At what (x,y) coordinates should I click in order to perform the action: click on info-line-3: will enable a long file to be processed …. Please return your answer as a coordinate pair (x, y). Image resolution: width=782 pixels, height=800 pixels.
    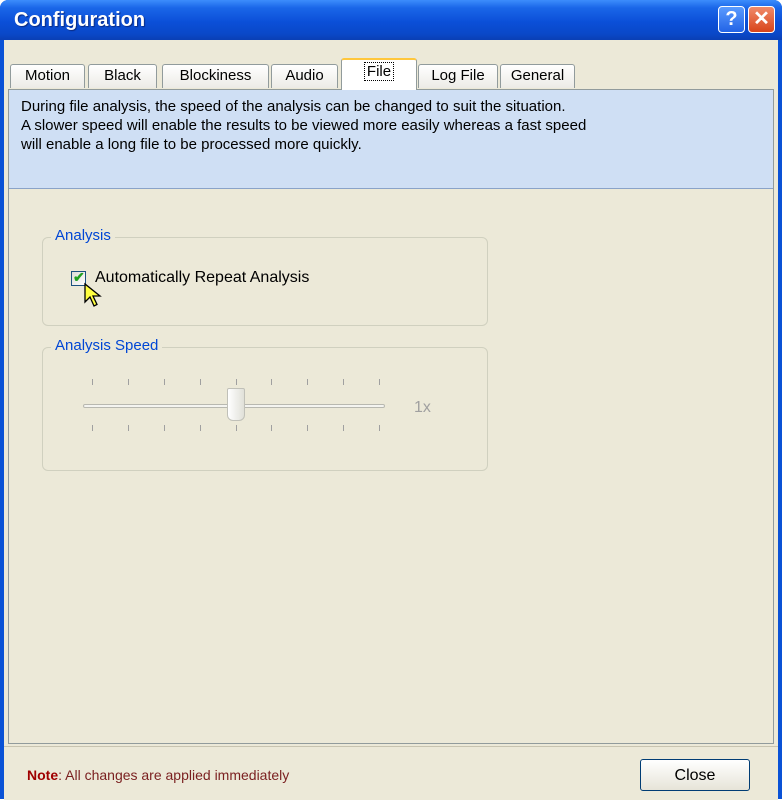
    Looking at the image, I should click on (191, 144).